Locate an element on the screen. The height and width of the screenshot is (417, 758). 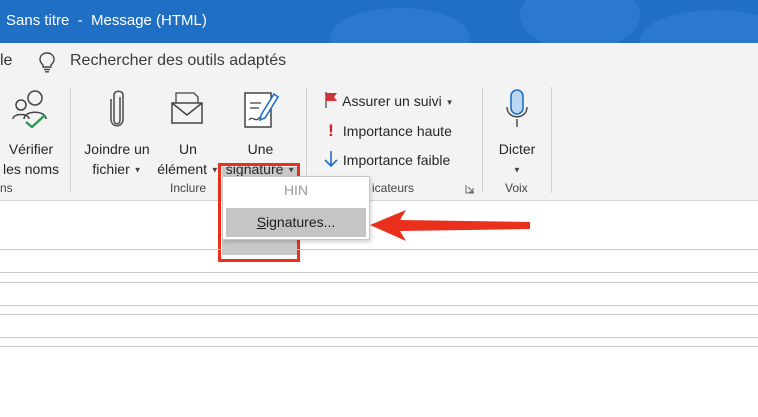
include-group-label: Inclure is located at coordinates (188, 188).